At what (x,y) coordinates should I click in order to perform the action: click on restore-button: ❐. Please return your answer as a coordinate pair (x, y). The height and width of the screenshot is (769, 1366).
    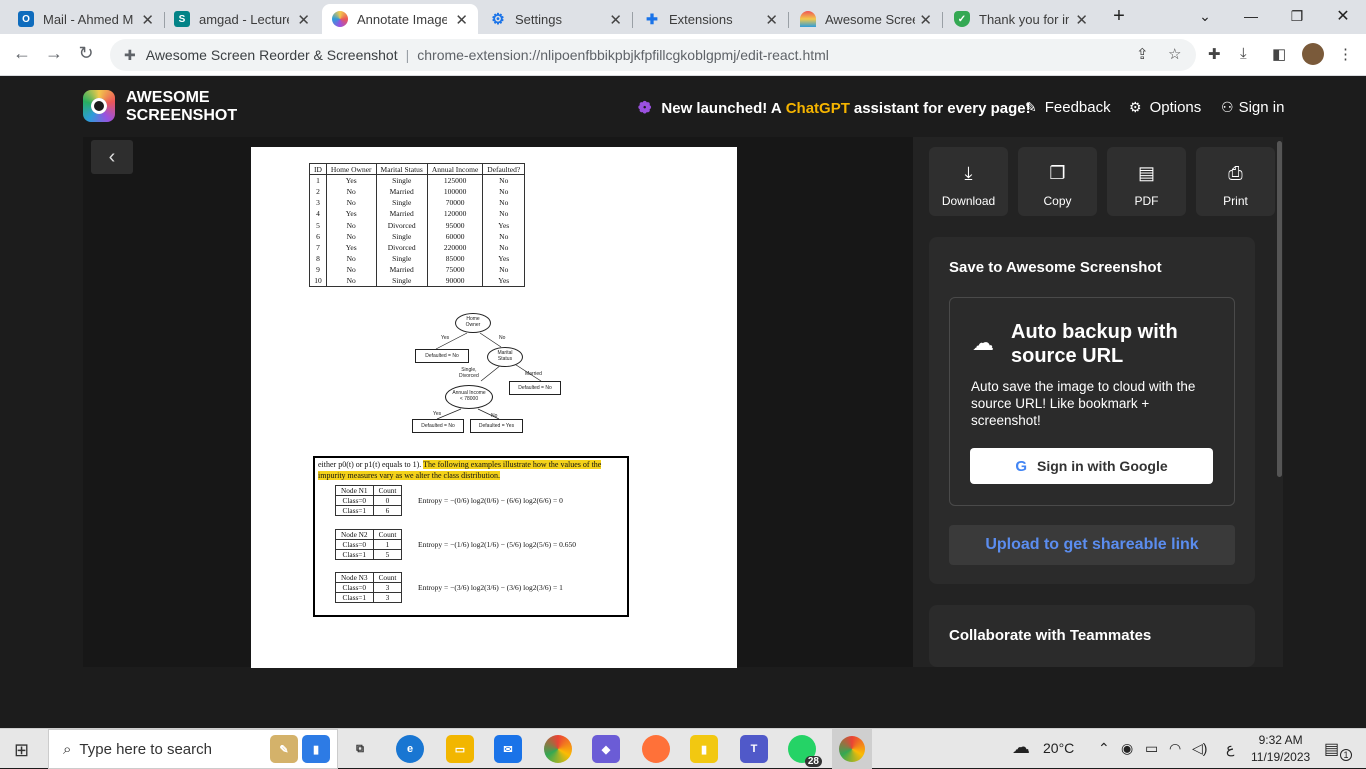
    Looking at the image, I should click on (1297, 16).